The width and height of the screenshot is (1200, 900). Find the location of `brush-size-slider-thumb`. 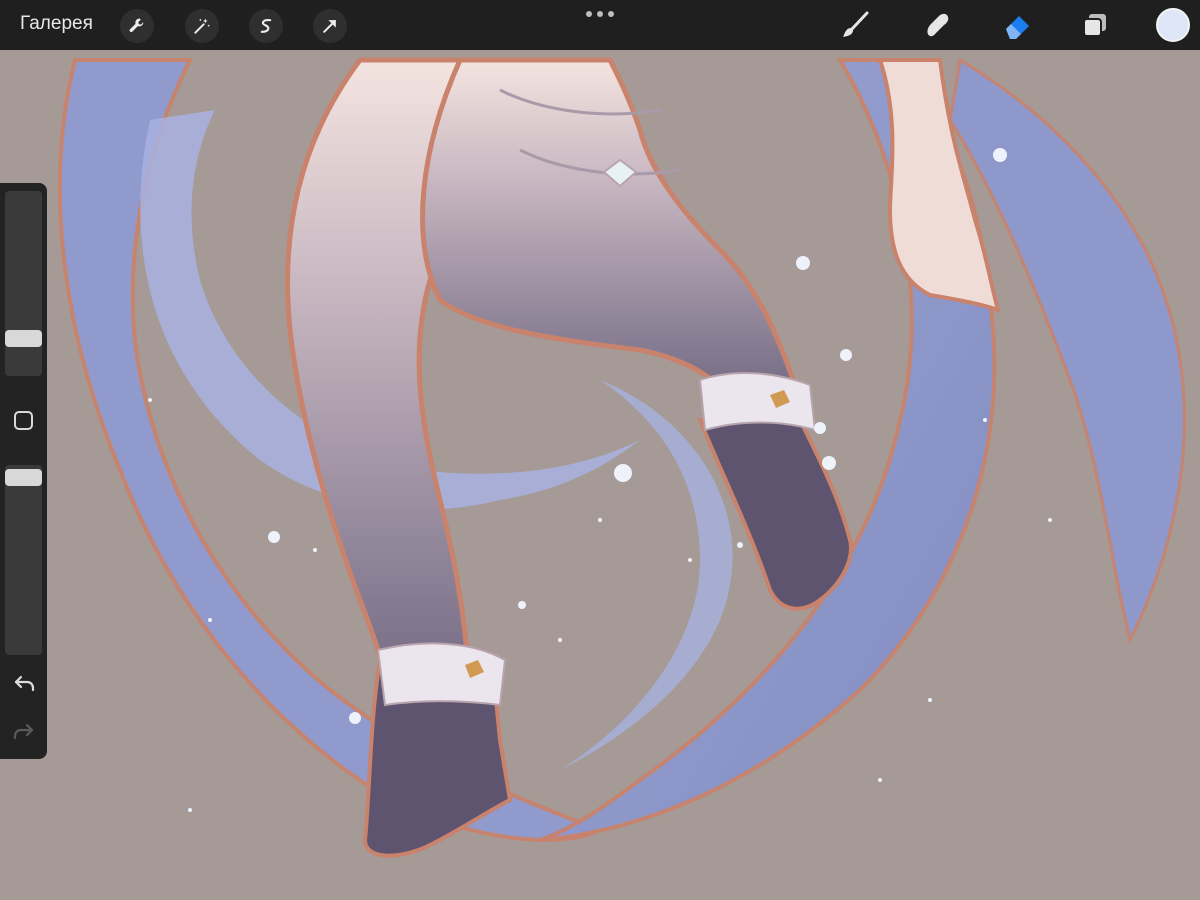

brush-size-slider-thumb is located at coordinates (23, 338).